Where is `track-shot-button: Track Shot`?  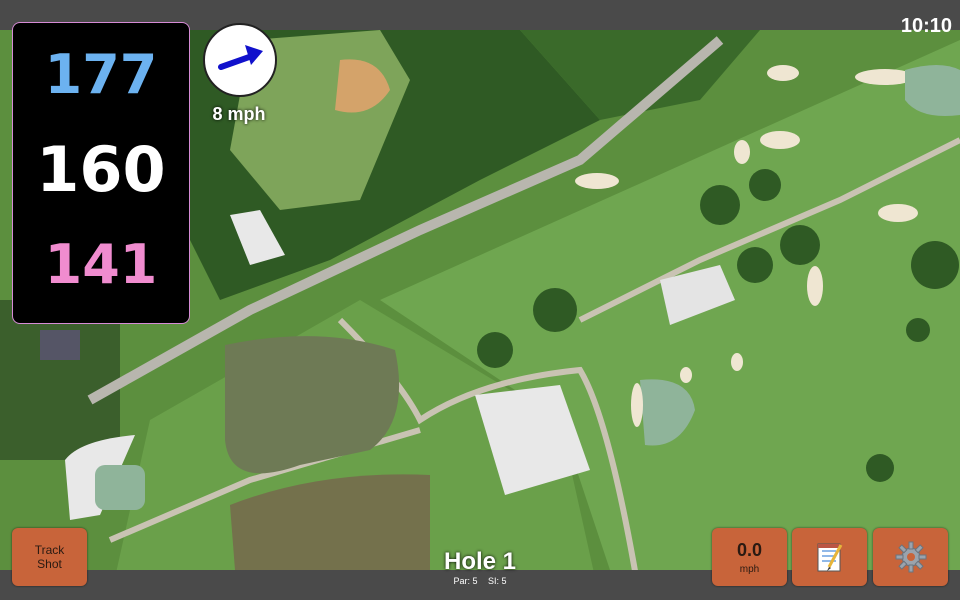
track-shot-button: Track Shot is located at coordinates (49, 557).